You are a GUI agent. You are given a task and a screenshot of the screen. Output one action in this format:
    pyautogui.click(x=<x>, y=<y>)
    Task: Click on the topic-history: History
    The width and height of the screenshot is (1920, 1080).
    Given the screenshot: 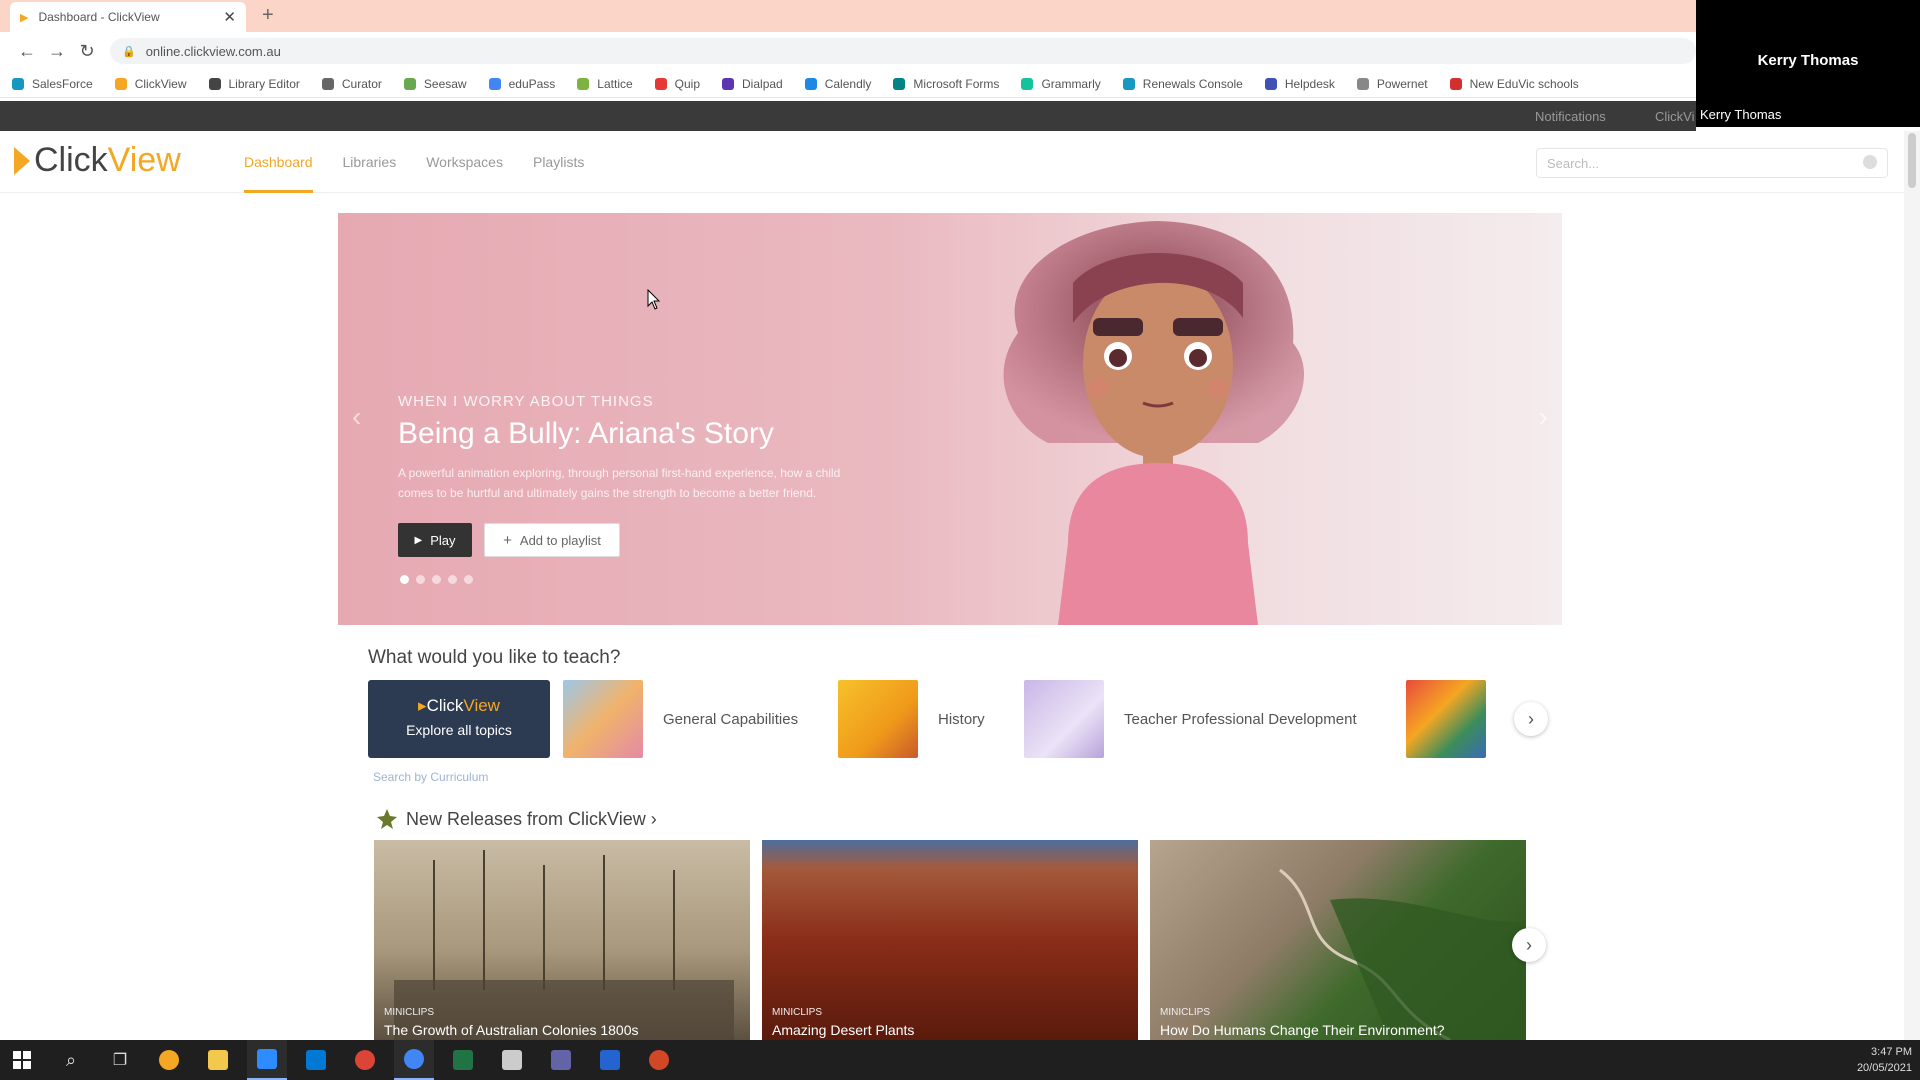 What is the action you would take?
    pyautogui.click(x=911, y=719)
    